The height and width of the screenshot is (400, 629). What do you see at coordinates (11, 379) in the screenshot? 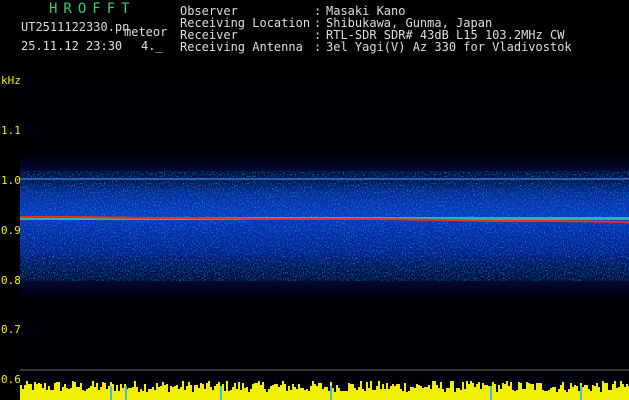
I see `y-tick-label: 0.6` at bounding box center [11, 379].